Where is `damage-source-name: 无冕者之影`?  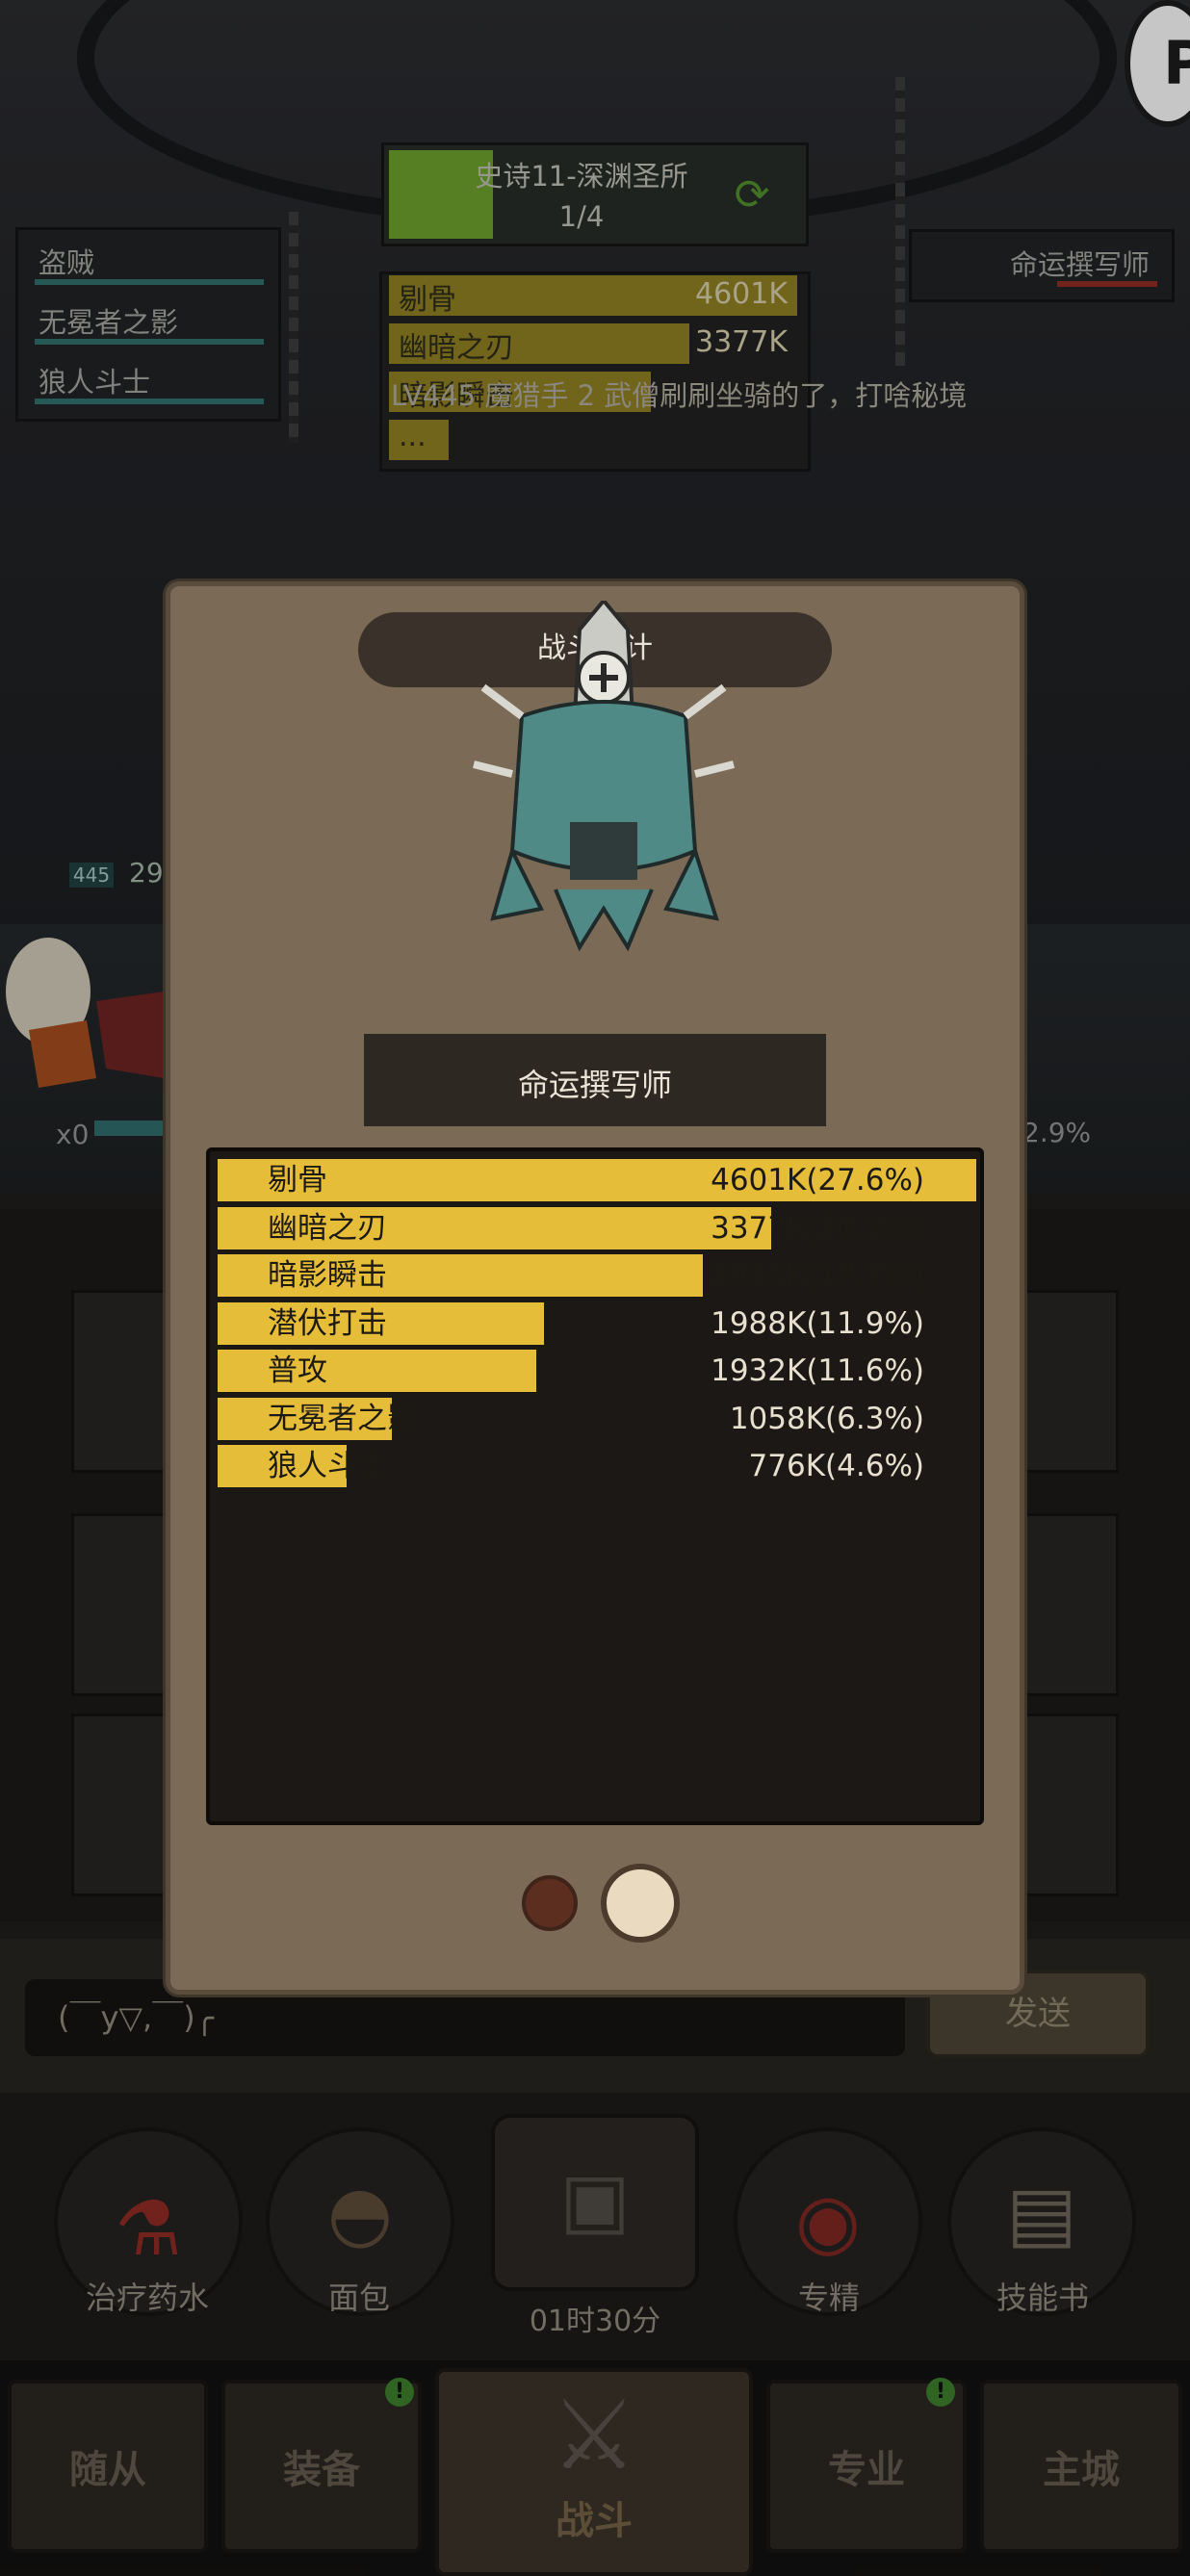 damage-source-name: 无冕者之影 is located at coordinates (343, 1418).